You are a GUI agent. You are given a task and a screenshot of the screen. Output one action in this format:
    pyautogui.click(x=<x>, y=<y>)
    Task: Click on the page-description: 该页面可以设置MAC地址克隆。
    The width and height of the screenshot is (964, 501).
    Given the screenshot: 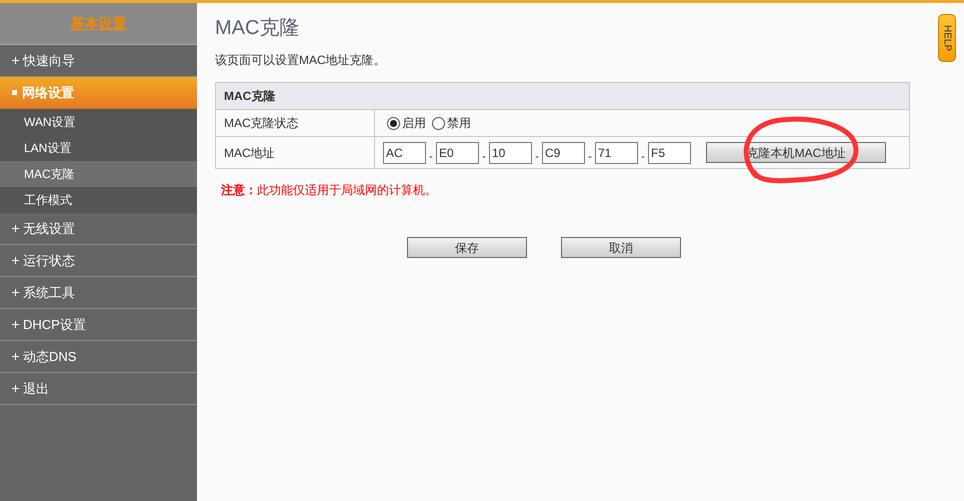 What is the action you would take?
    pyautogui.click(x=301, y=60)
    